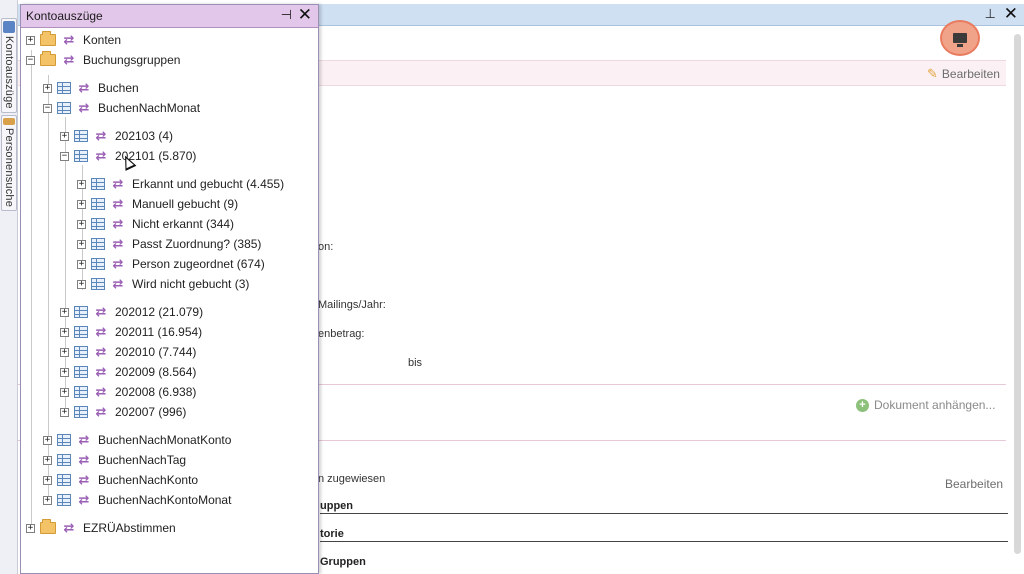 The width and height of the screenshot is (1024, 574). What do you see at coordinates (198, 264) in the screenshot?
I see `tree-label: Person zugeordnet (674)` at bounding box center [198, 264].